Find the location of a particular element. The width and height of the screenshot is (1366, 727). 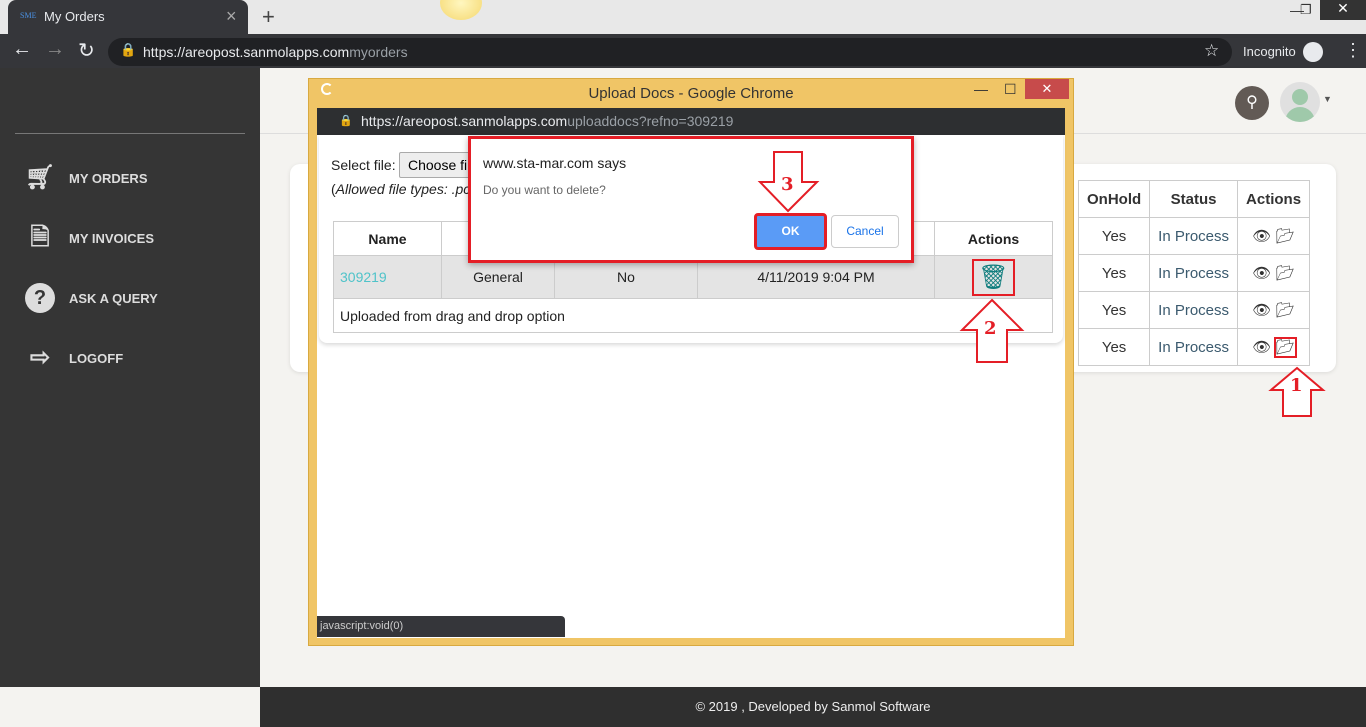

annotation-label: 1 is located at coordinates (1296, 385).